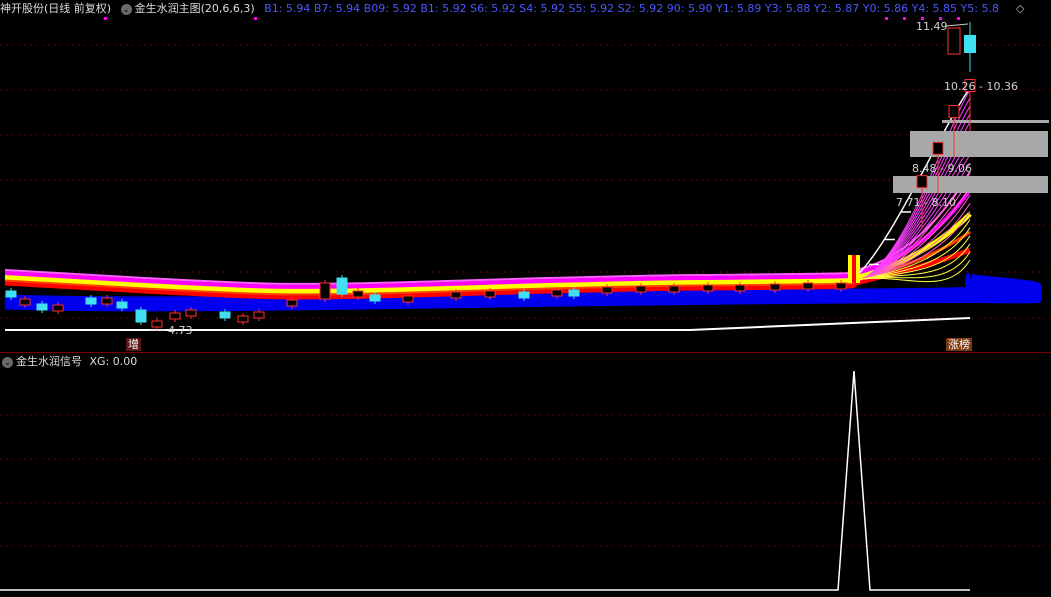  What do you see at coordinates (854, 269) in the screenshot?
I see `breakout-candle-core` at bounding box center [854, 269].